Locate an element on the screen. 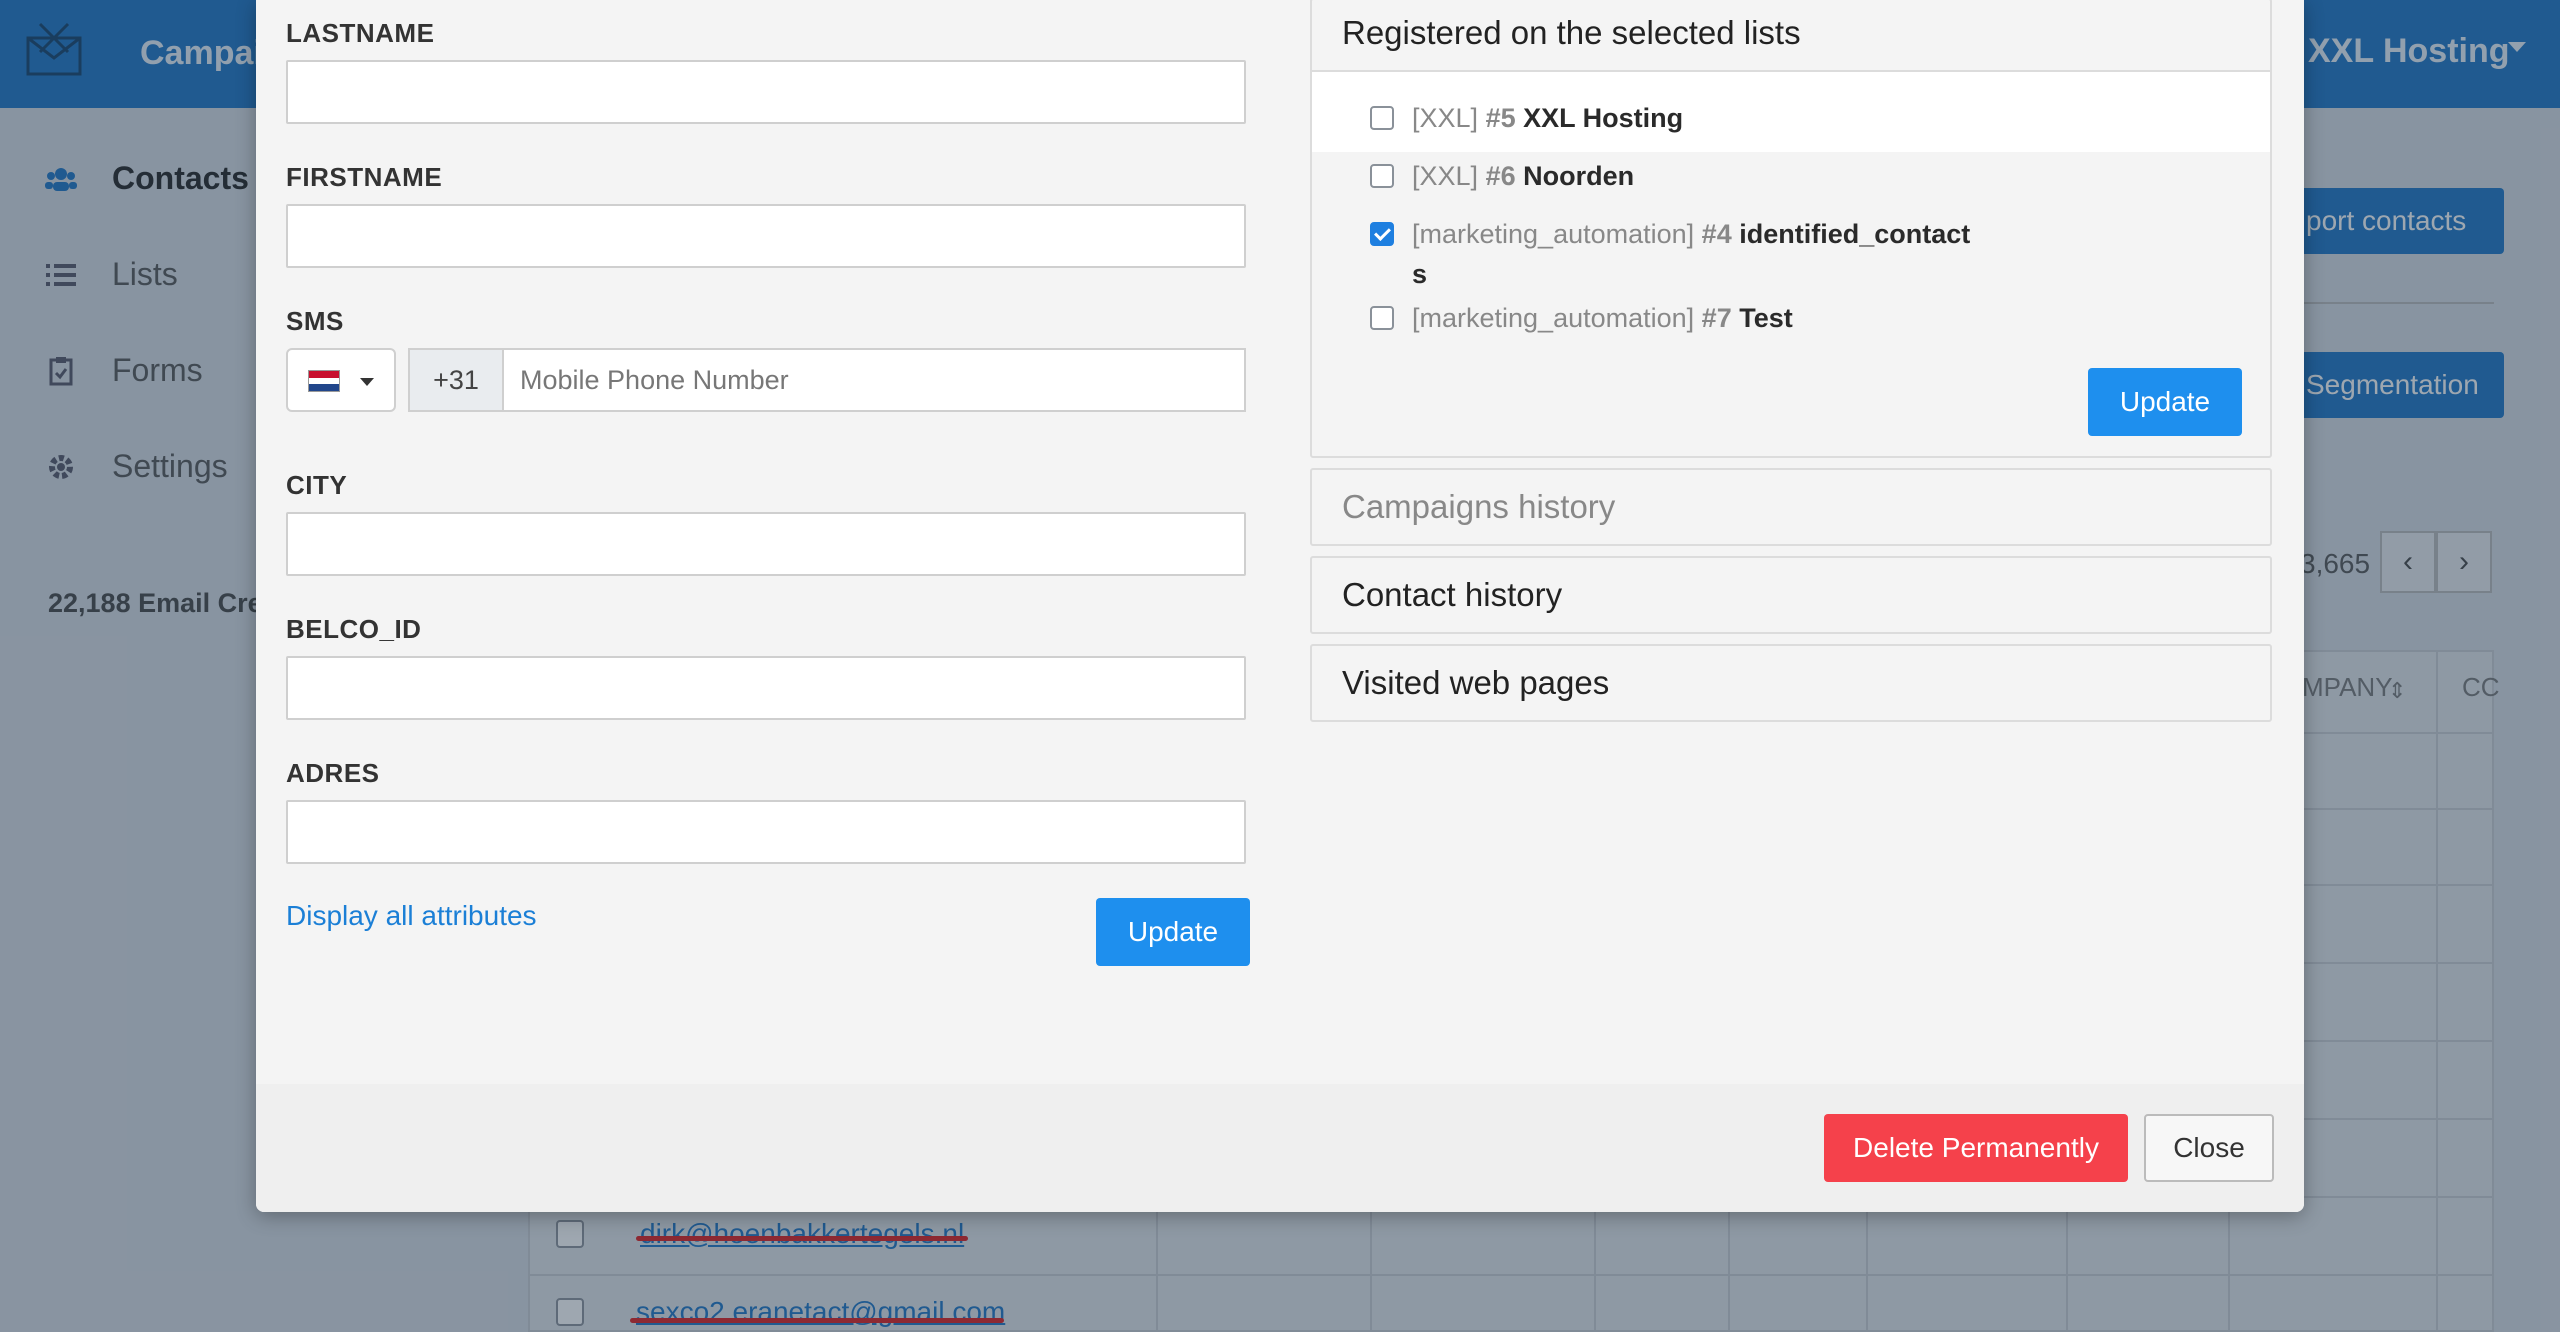 This screenshot has width=2560, height=1332. city-label: CITY is located at coordinates (317, 485).